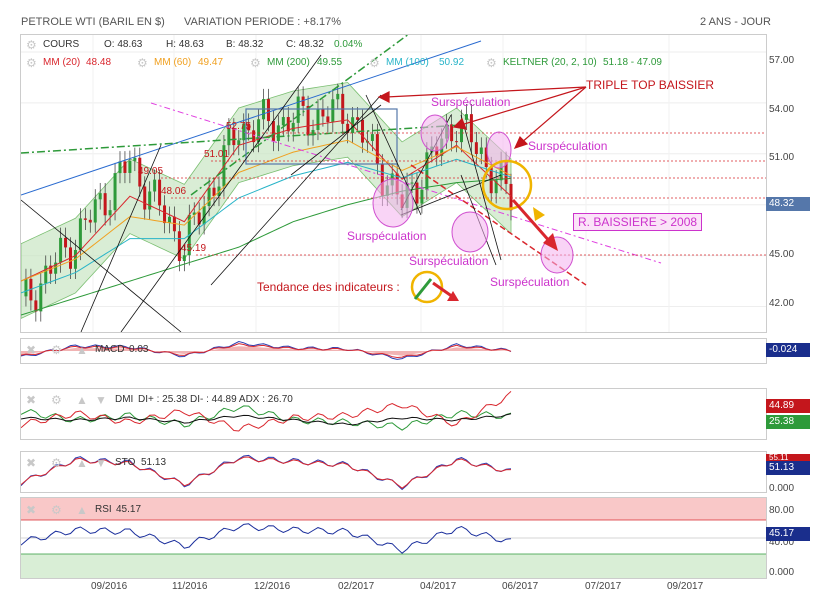  What do you see at coordinates (393, 566) in the screenshot?
I see `oversold-zone` at bounding box center [393, 566].